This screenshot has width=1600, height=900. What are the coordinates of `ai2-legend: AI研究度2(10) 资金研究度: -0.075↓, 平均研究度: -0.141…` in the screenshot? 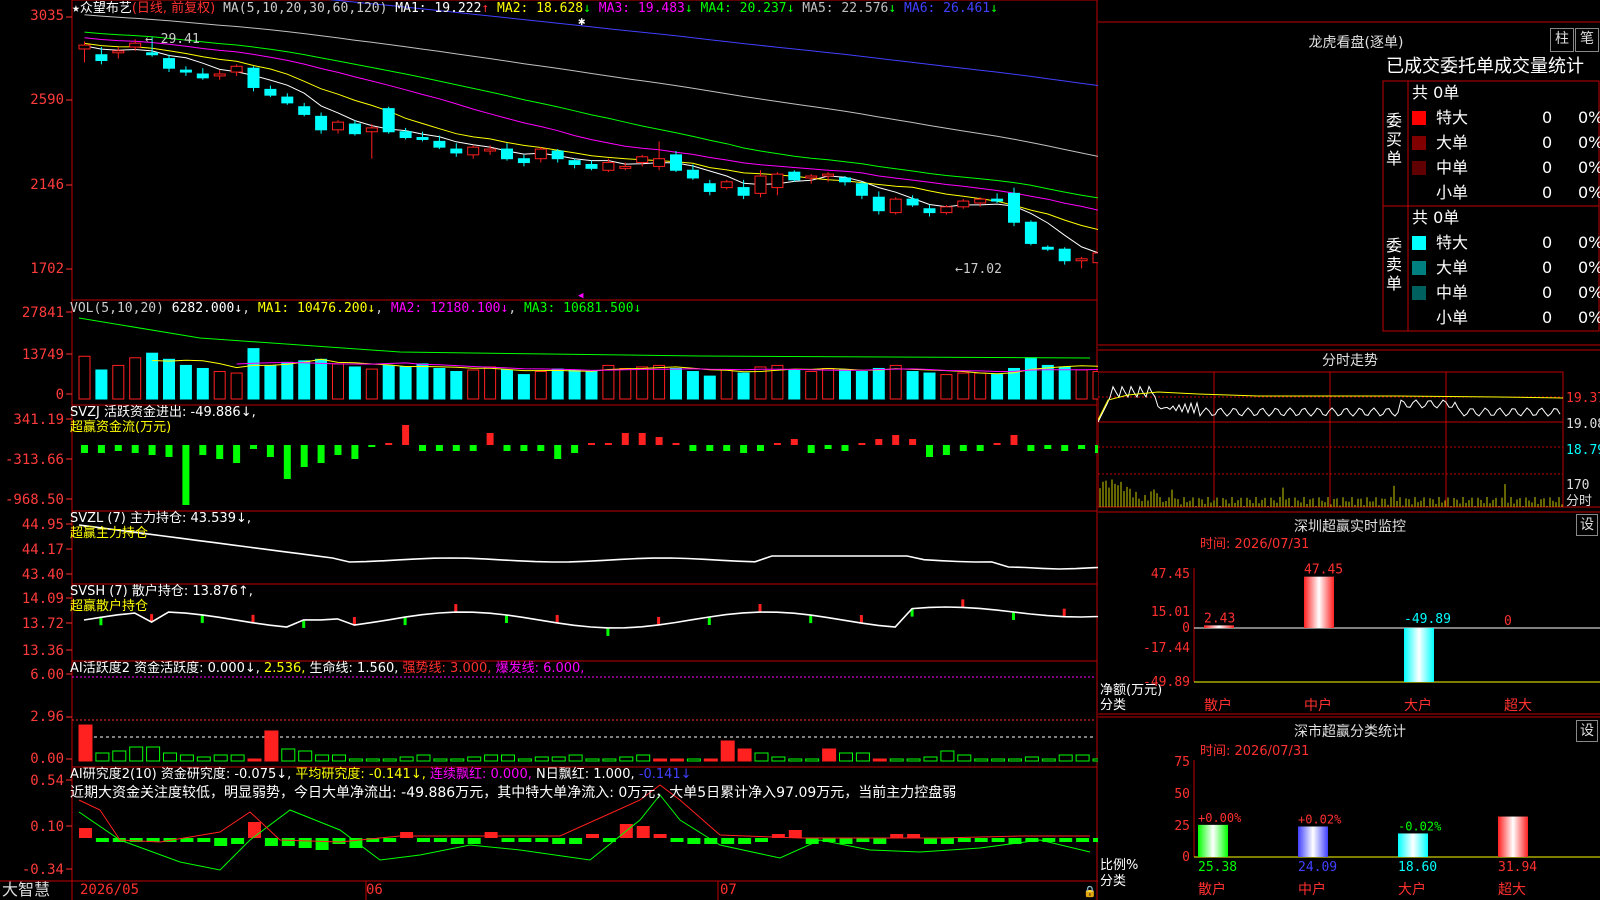 It's located at (381, 774).